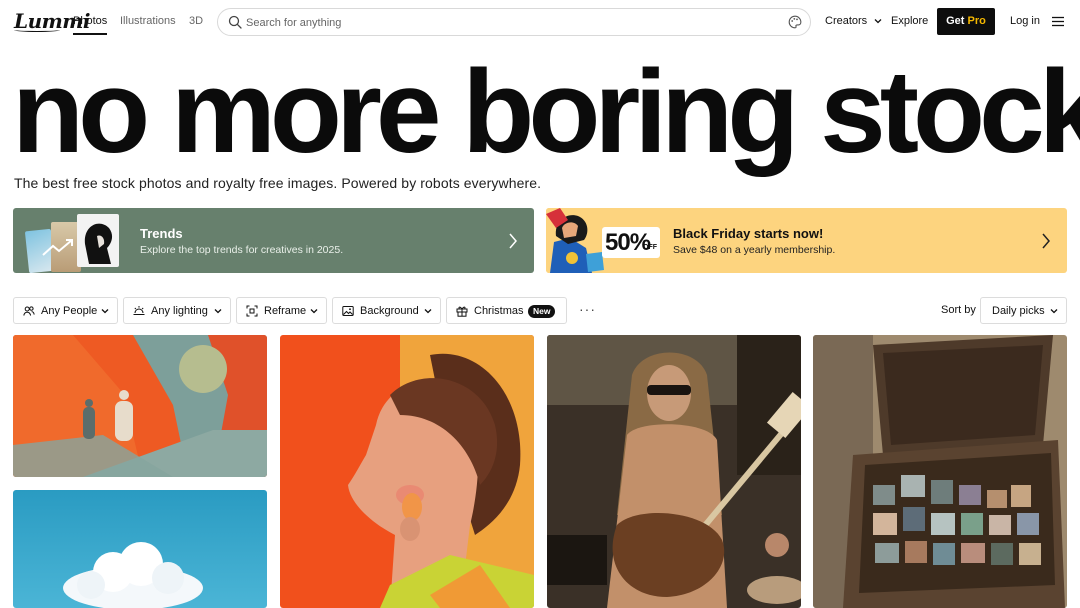 The image size is (1080, 608). Describe the element at coordinates (161, 233) in the screenshot. I see `trends-title: Trends` at that location.